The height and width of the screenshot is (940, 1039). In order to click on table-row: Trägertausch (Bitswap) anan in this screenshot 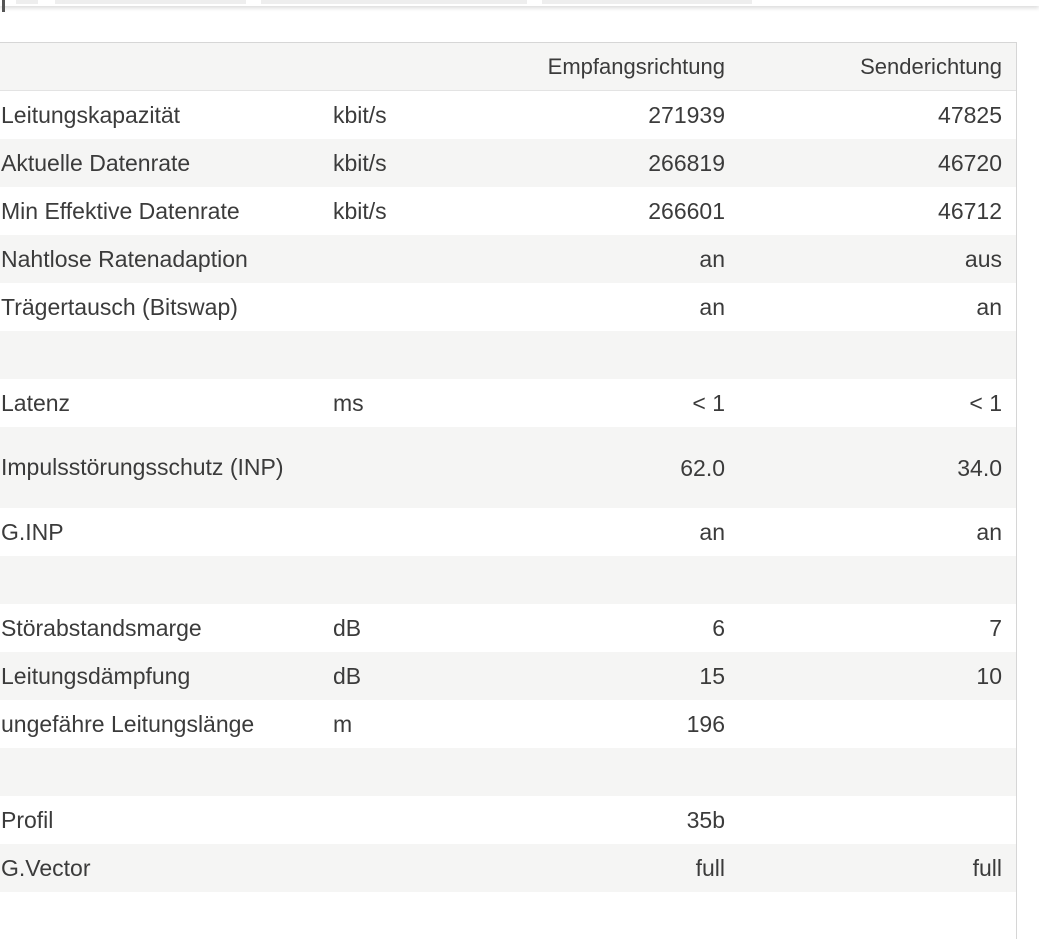, I will do `click(508, 307)`.